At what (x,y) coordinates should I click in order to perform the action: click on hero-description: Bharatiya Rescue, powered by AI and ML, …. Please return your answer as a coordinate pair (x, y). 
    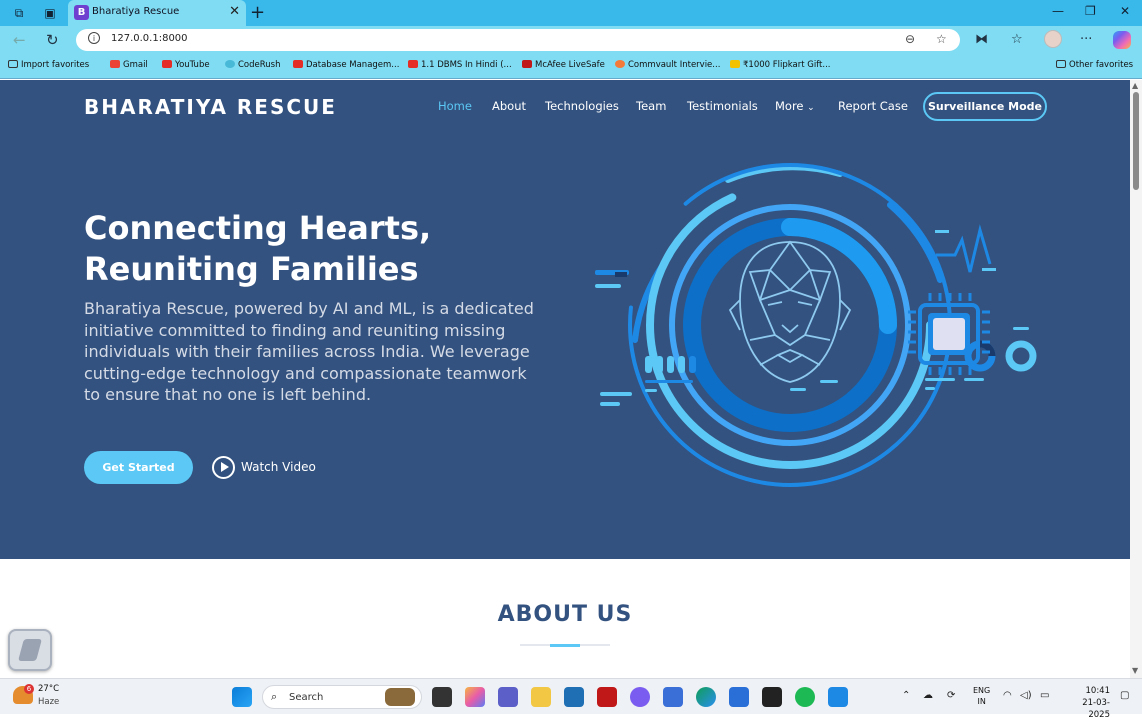
    Looking at the image, I should click on (309, 351).